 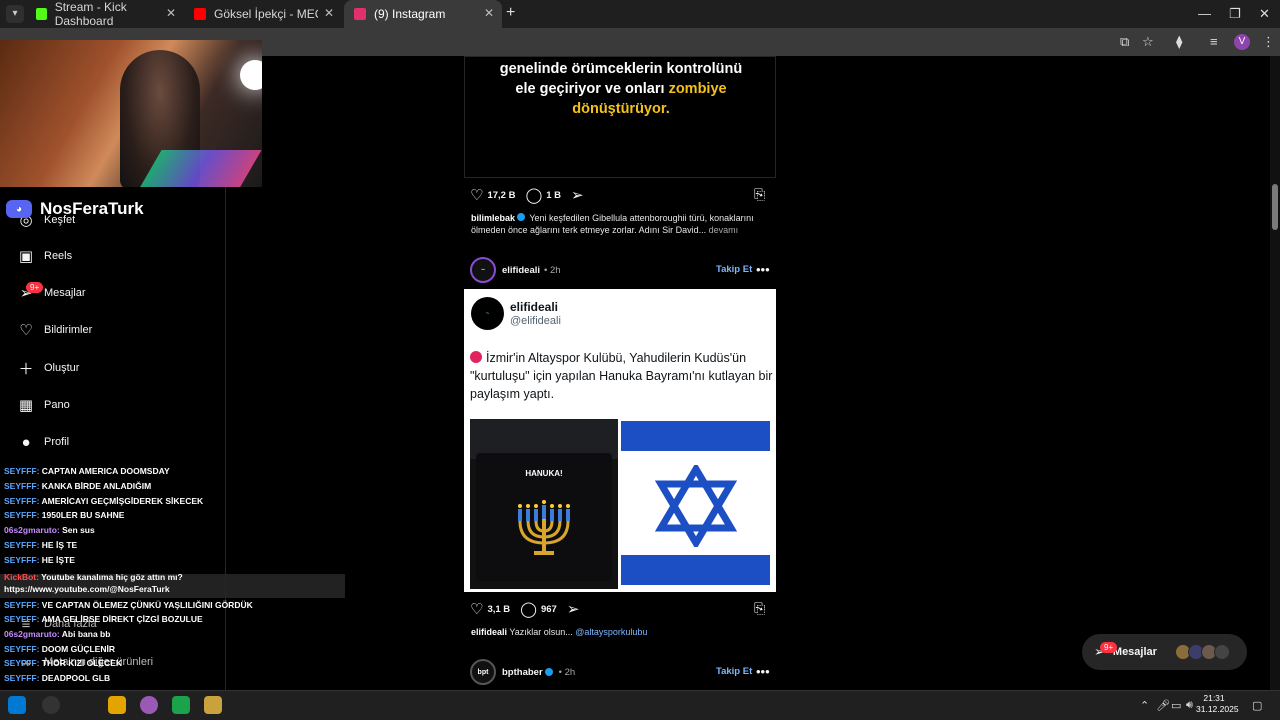 I want to click on tab-kick-dashboard: Stream - Kick Dashboard ✕, so click(x=105, y=14).